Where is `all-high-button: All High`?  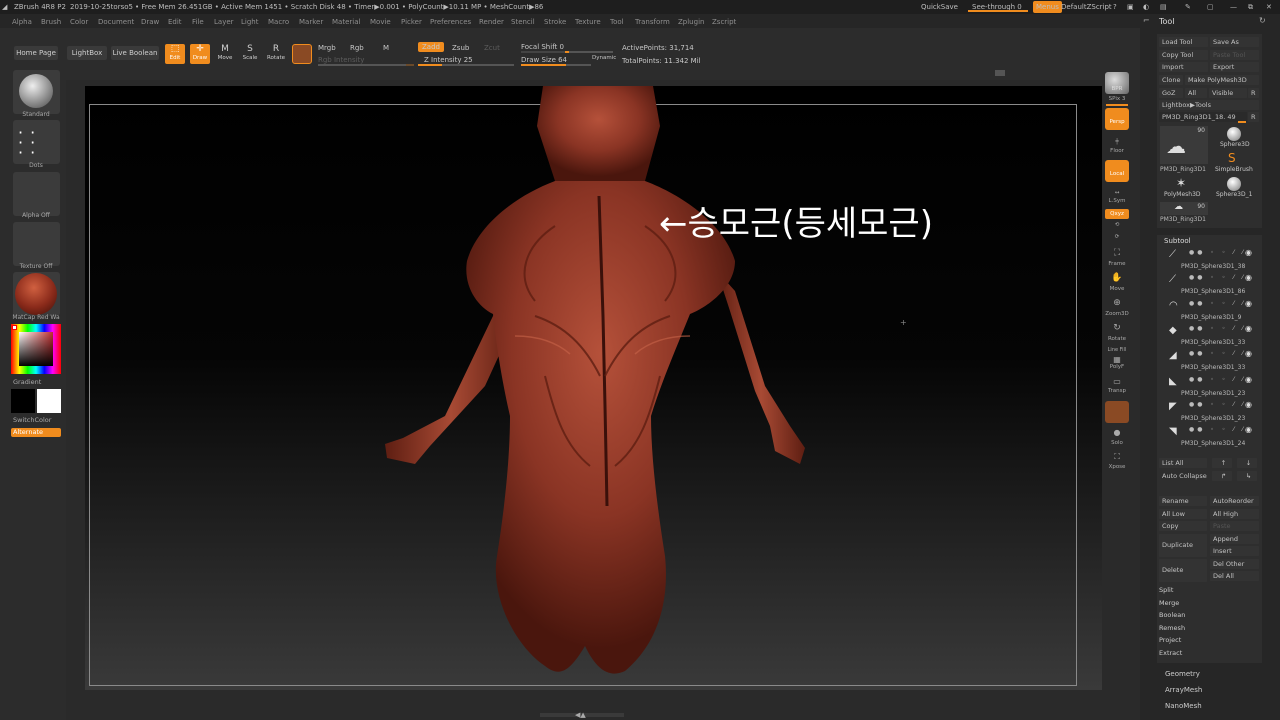 all-high-button: All High is located at coordinates (1234, 514).